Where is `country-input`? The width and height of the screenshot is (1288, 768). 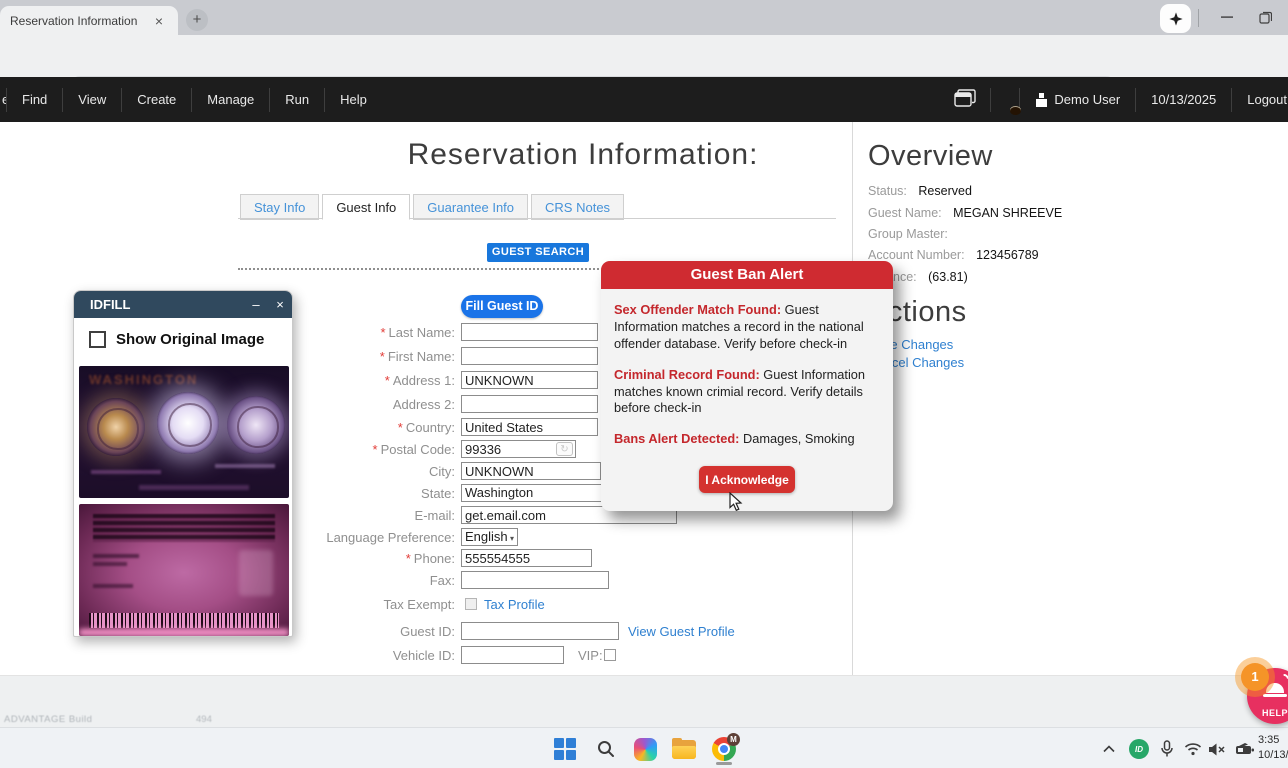 country-input is located at coordinates (529, 427).